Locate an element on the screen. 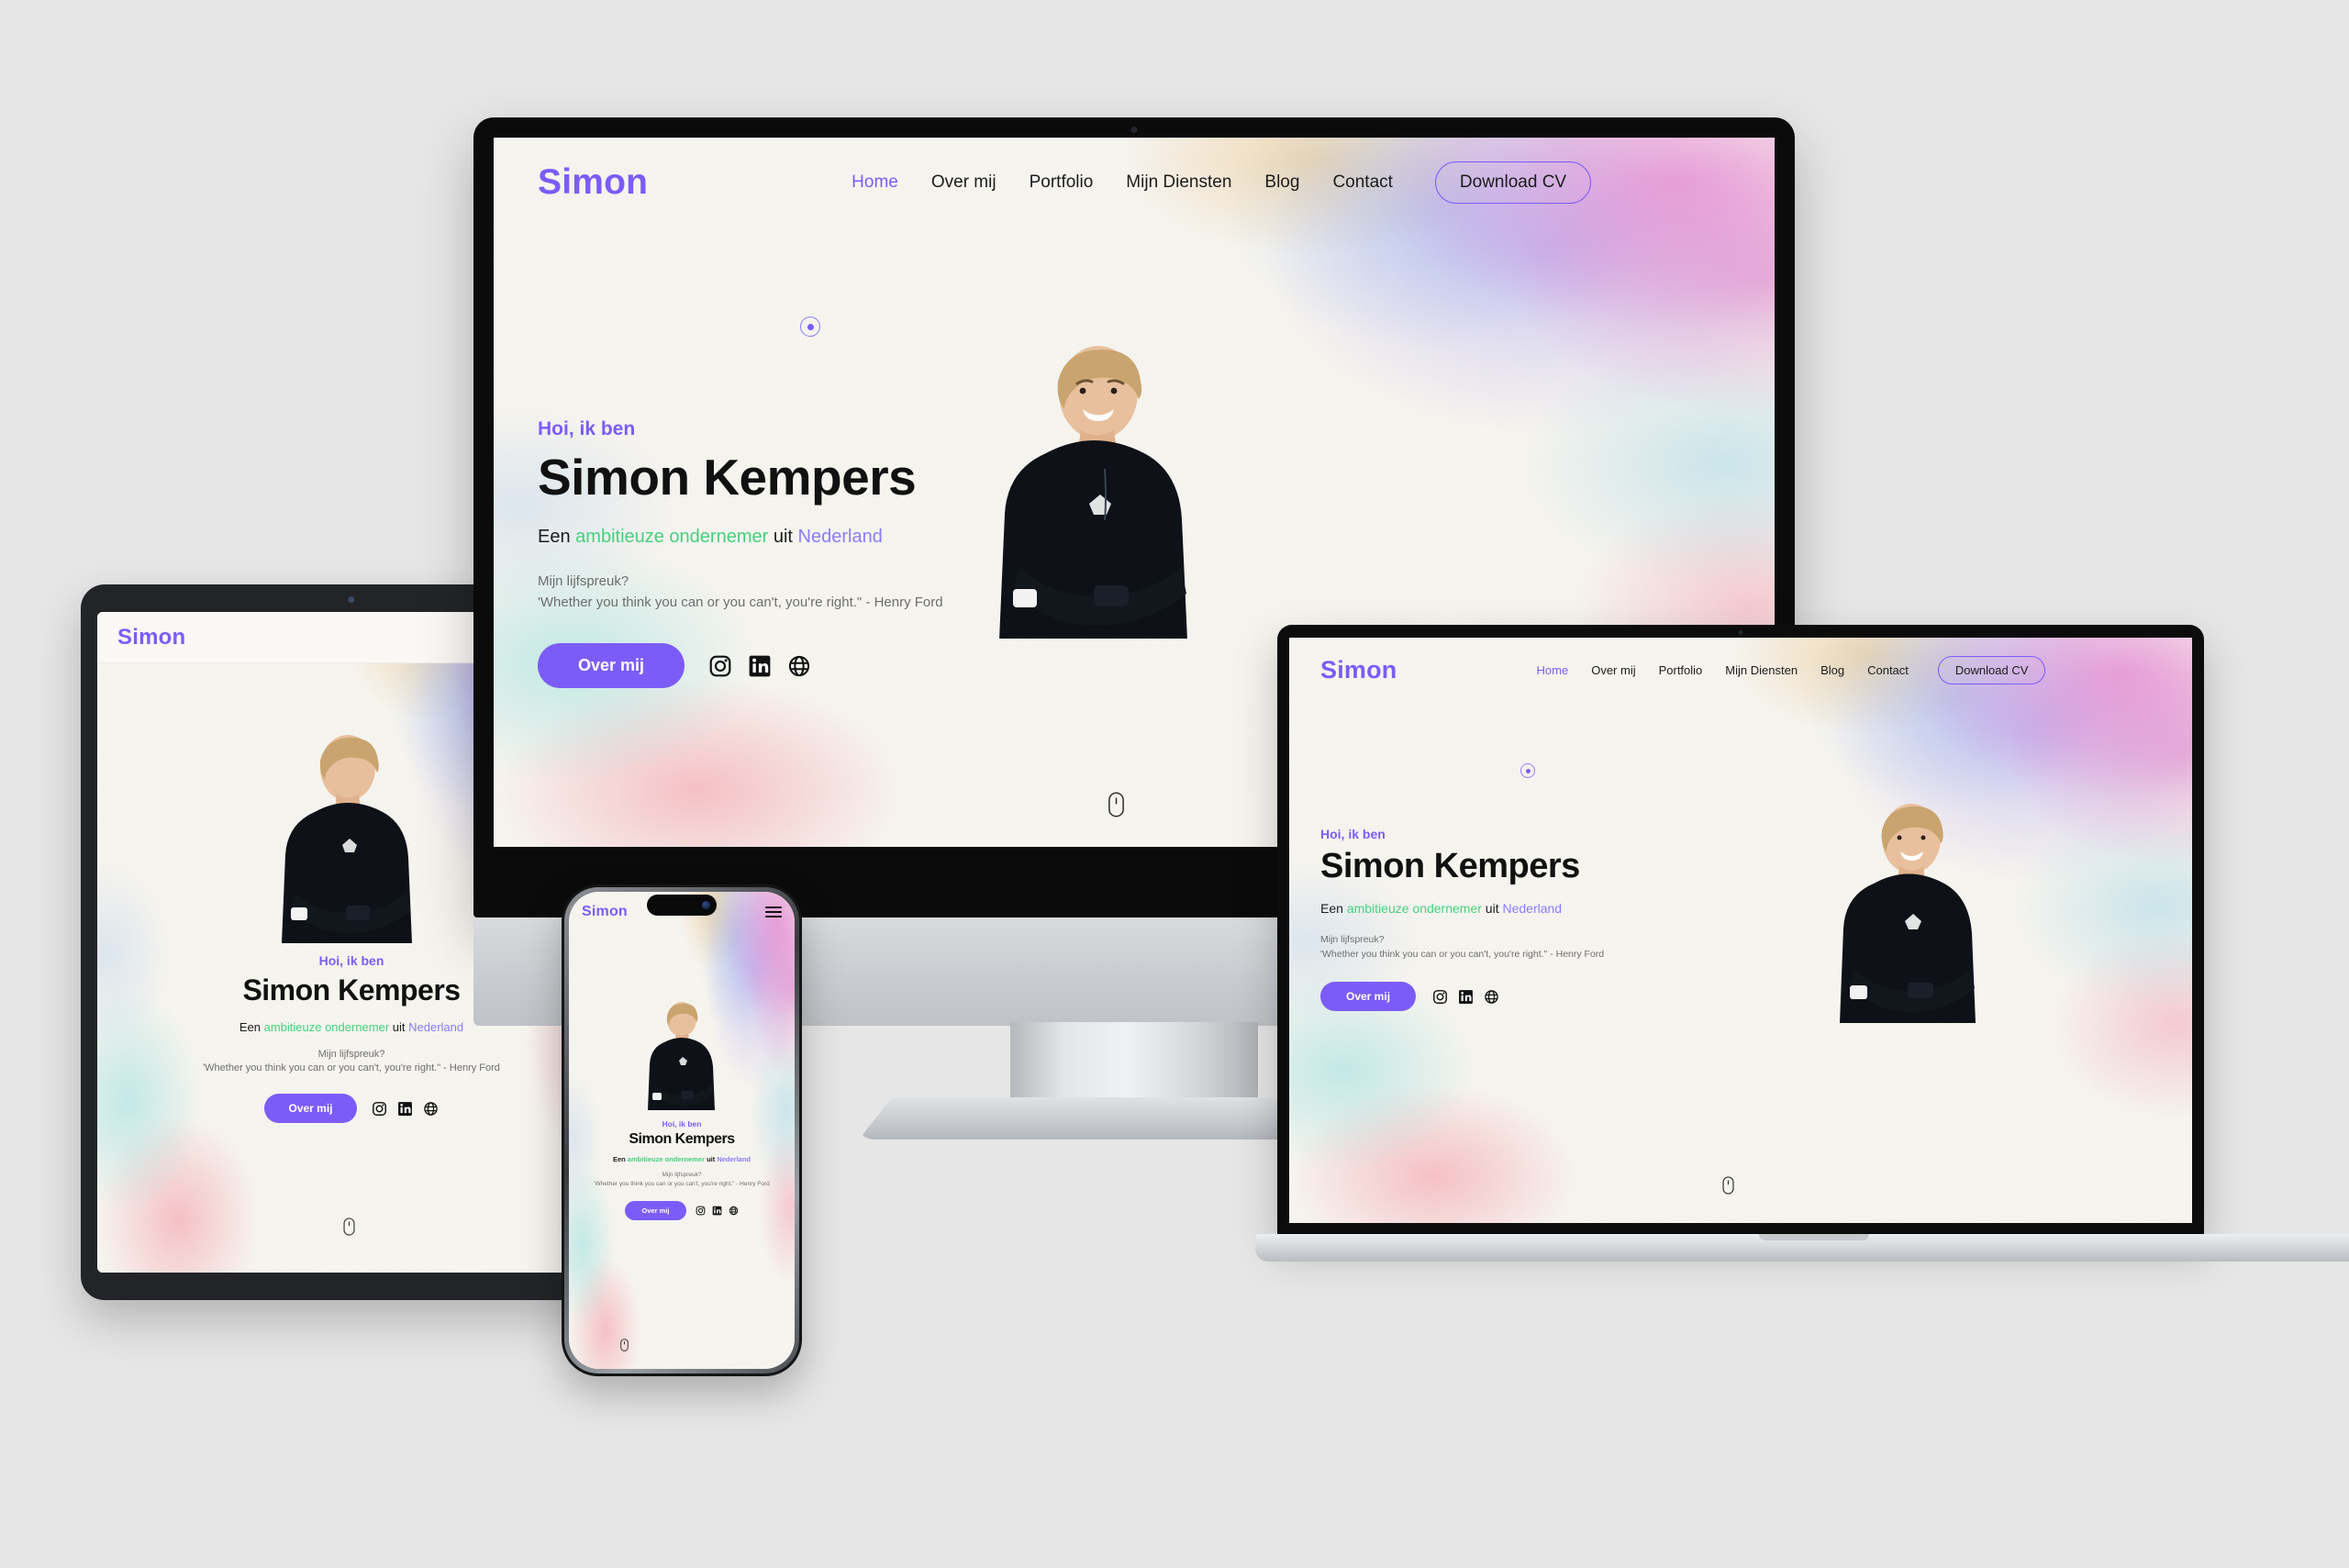 The width and height of the screenshot is (2349, 1568). macbook-notch is located at coordinates (1814, 1237).